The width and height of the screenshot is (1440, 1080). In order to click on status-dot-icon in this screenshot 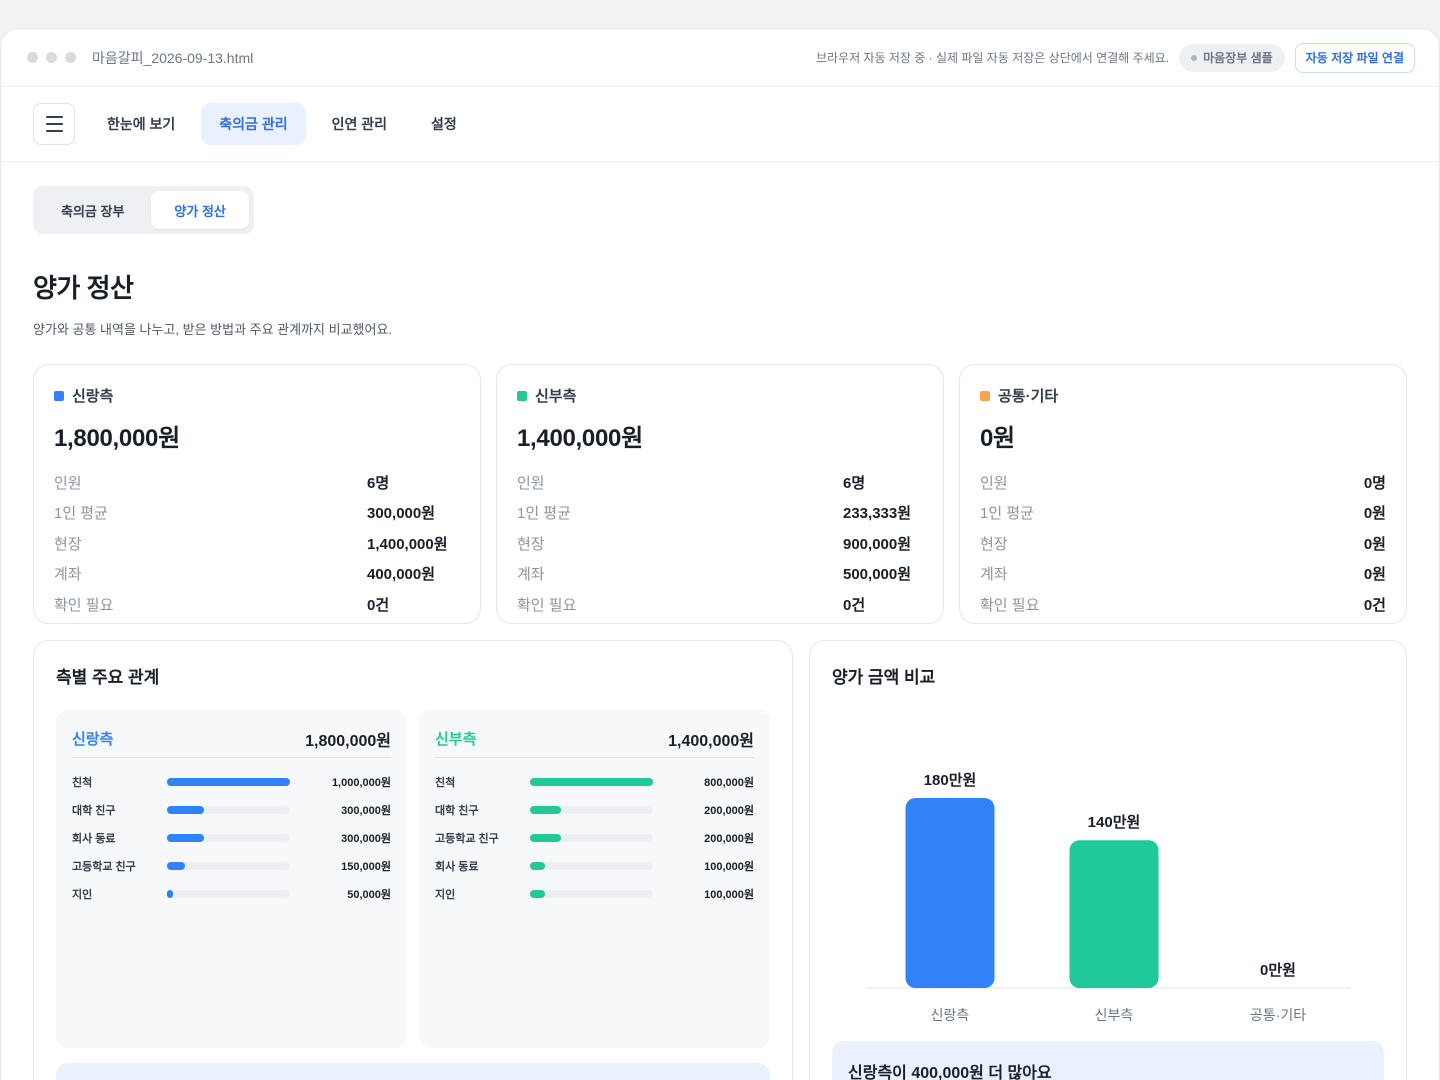, I will do `click(1194, 57)`.